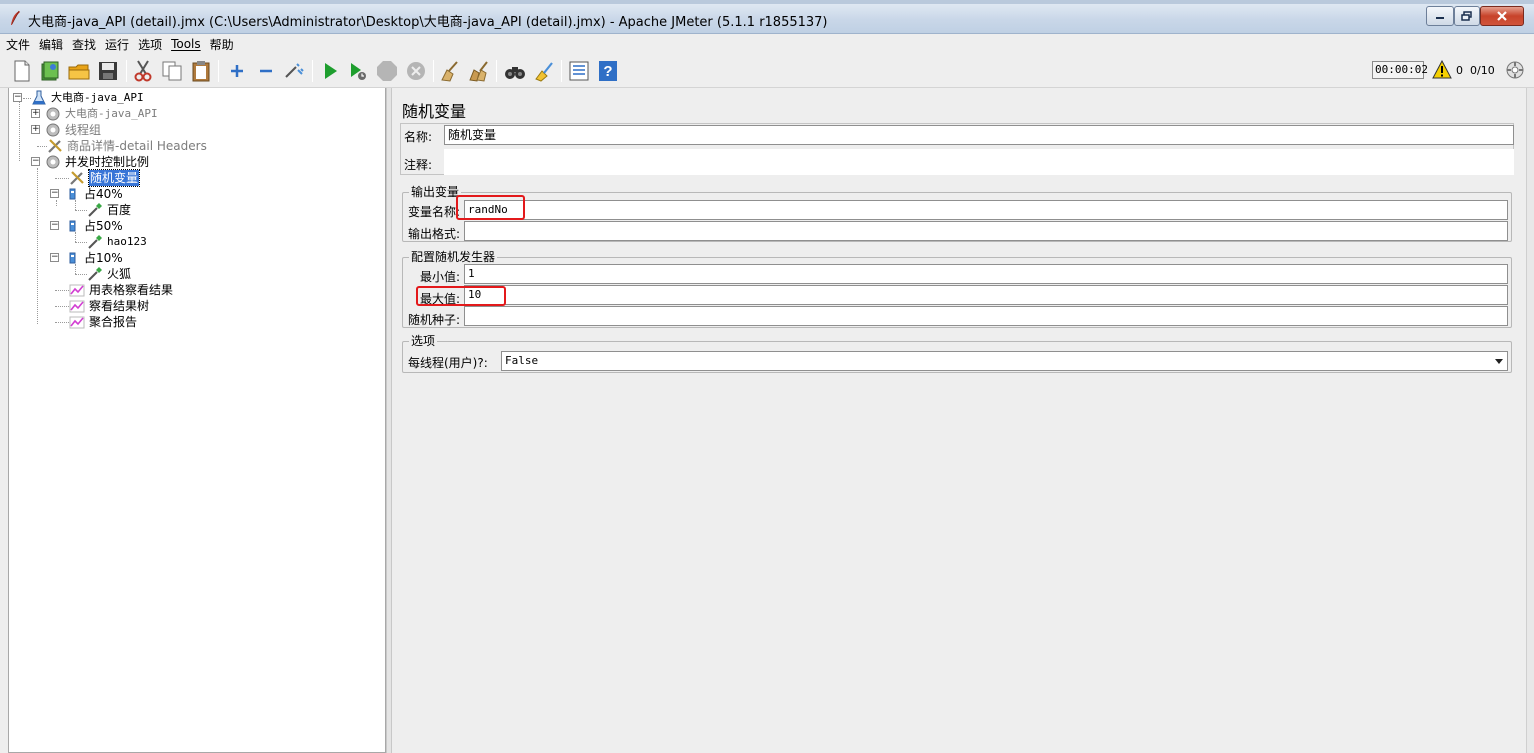 Image resolution: width=1534 pixels, height=753 pixels. Describe the element at coordinates (22, 71) in the screenshot. I see `new-button` at that location.